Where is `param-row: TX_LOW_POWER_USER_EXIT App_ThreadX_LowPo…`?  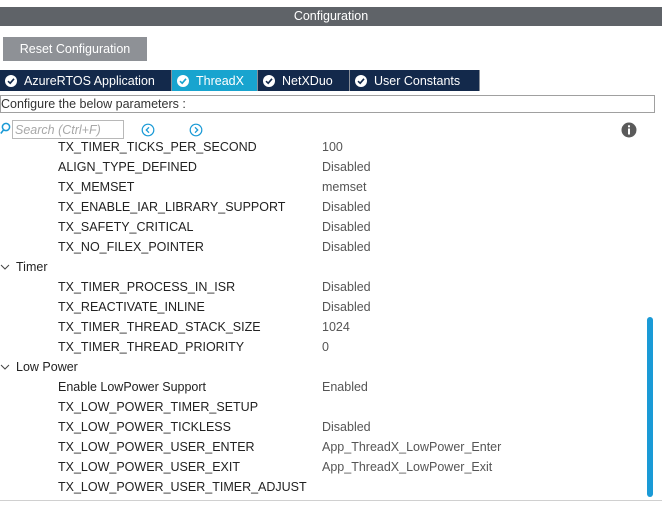 param-row: TX_LOW_POWER_USER_EXIT App_ThreadX_LowPo… is located at coordinates (322, 467).